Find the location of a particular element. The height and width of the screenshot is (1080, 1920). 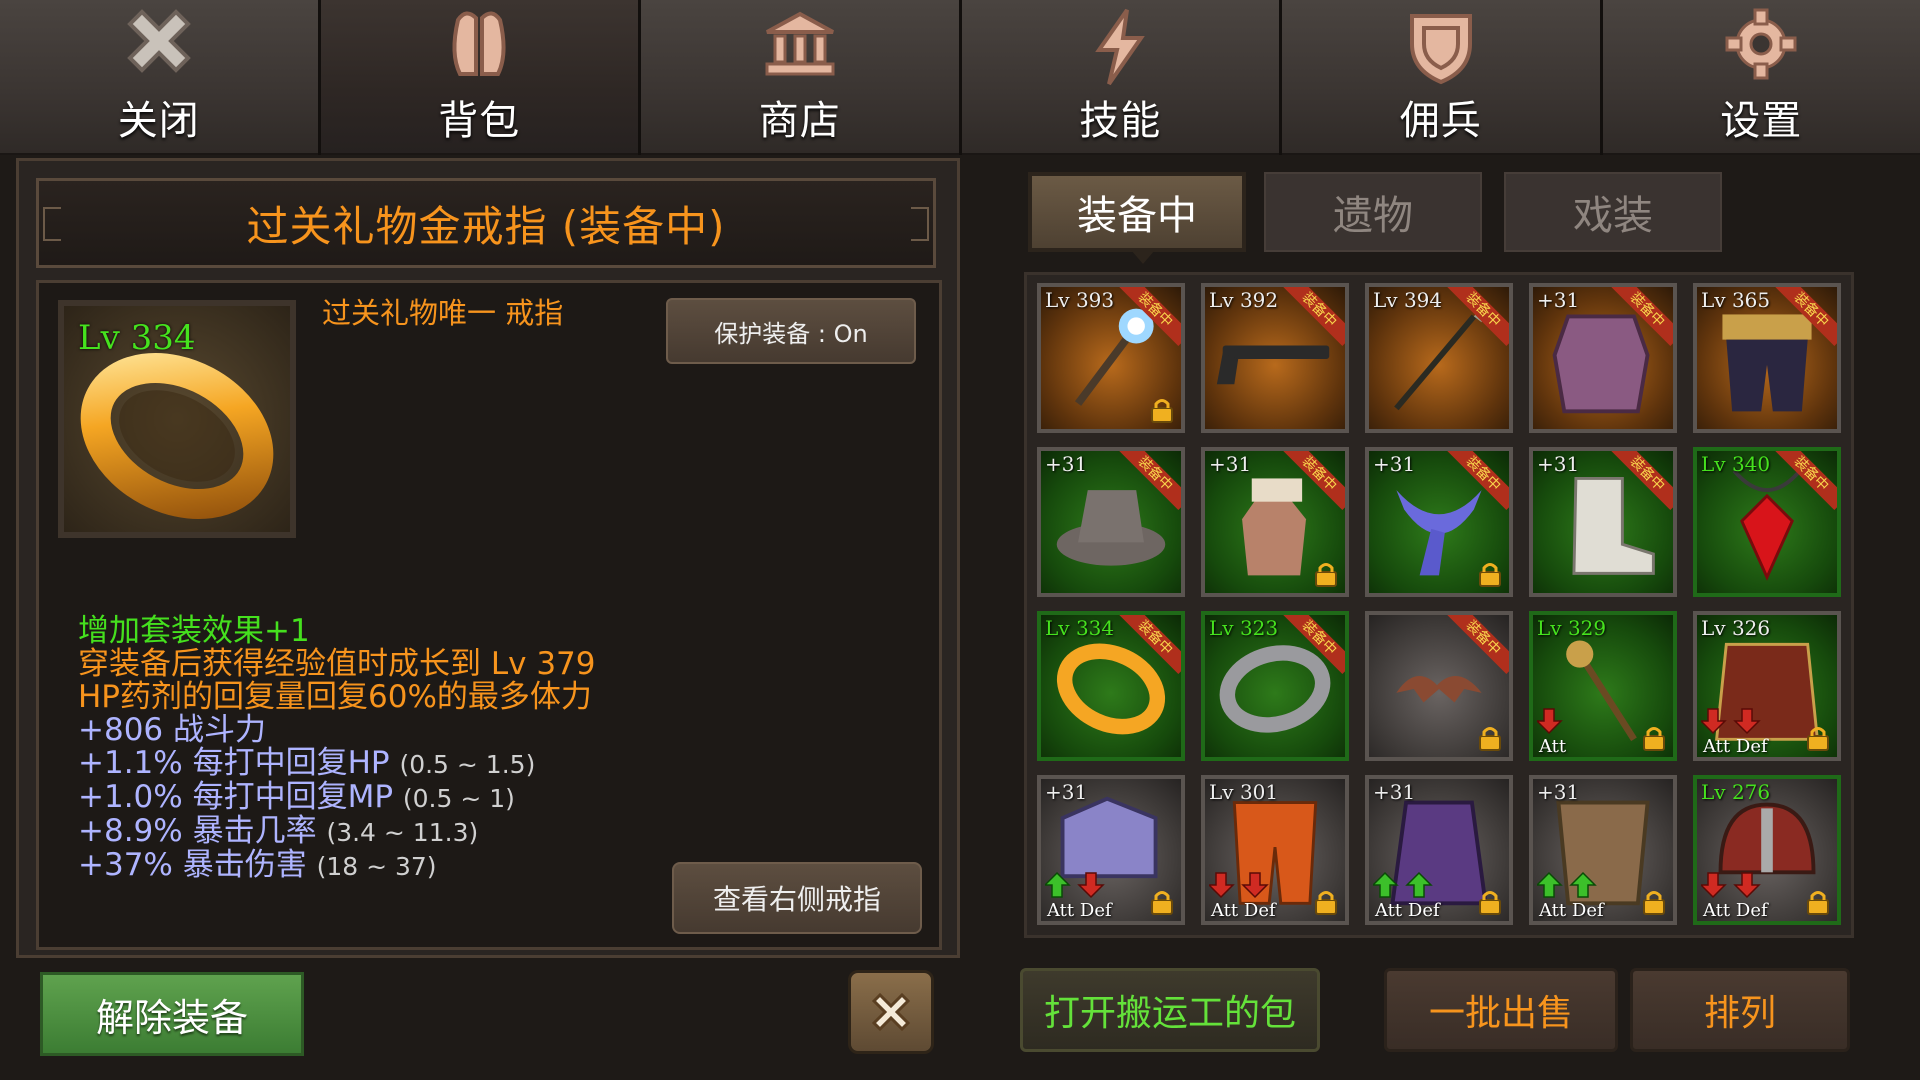

stat-line: HP药剂的回复量回复60%的最多体力 is located at coordinates (335, 697).